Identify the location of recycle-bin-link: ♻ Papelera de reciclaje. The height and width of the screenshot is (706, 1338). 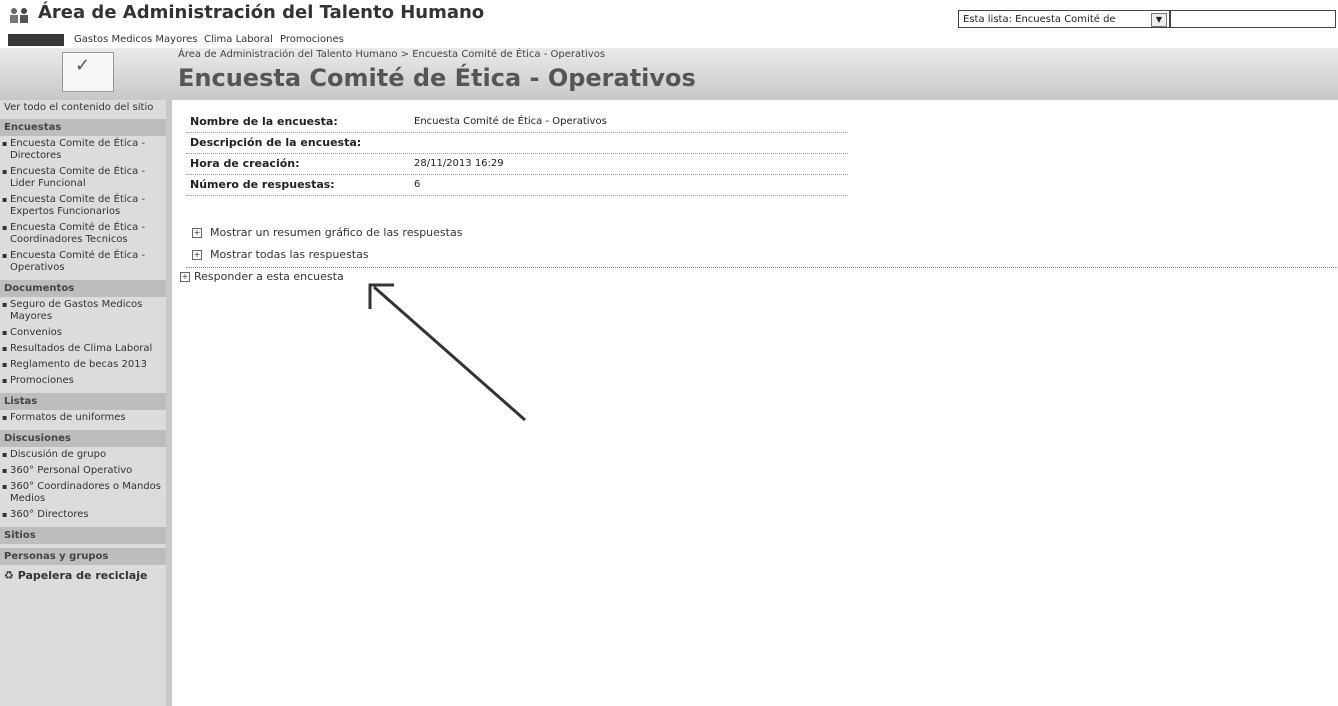
(83, 575).